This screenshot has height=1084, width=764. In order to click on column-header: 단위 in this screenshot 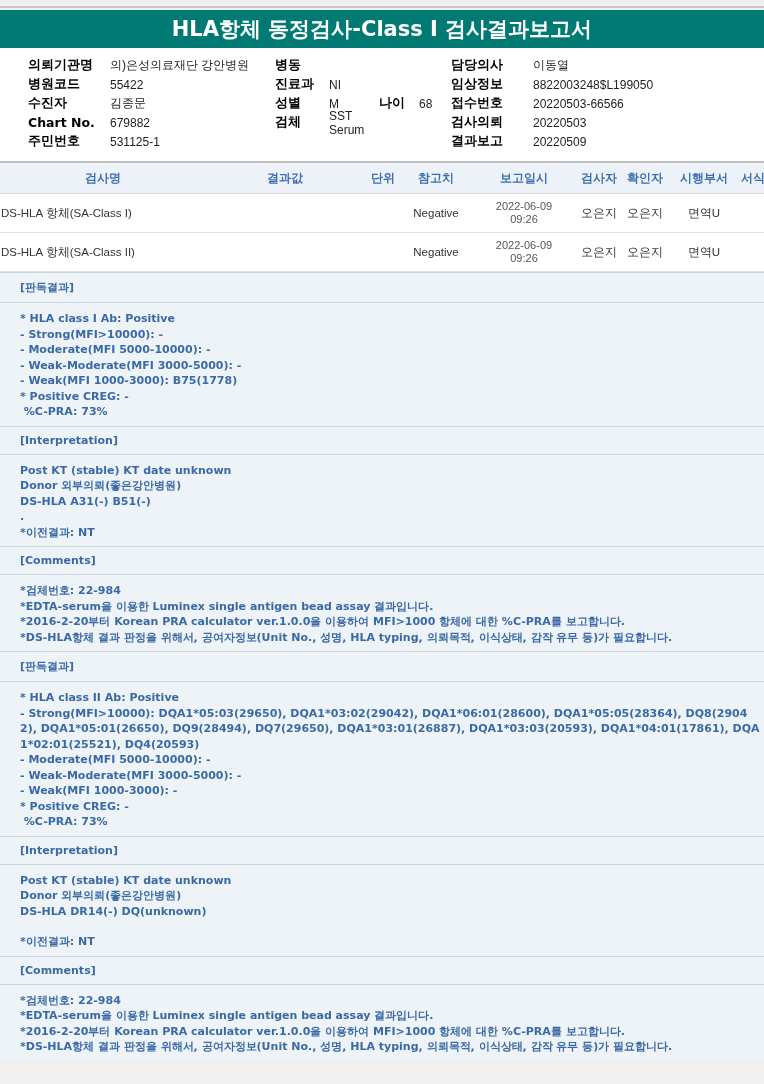, I will do `click(382, 178)`.